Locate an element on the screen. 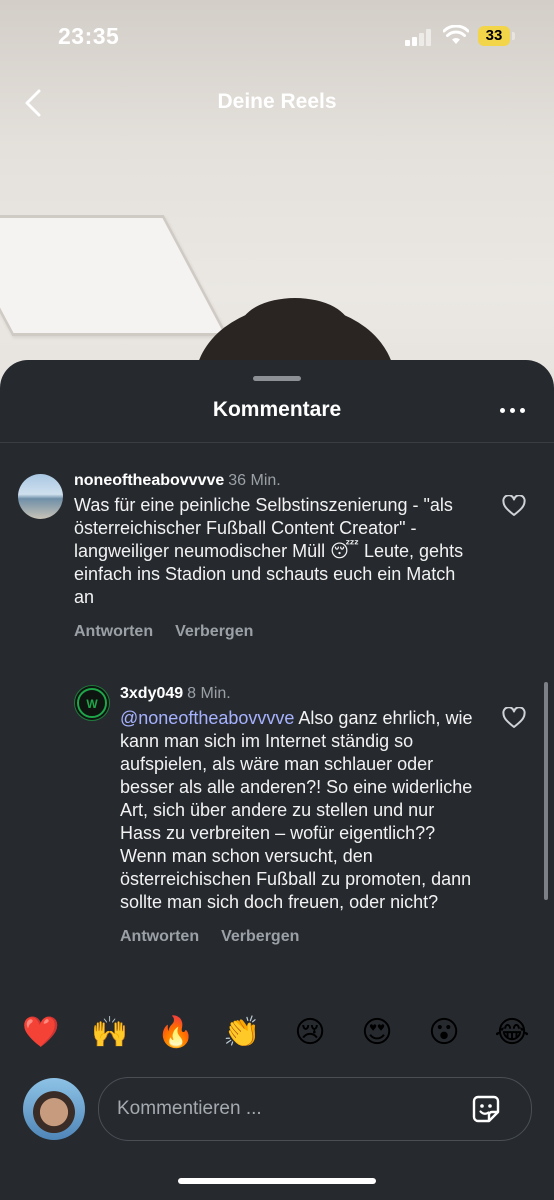 The image size is (554, 1200). status-time: 23:35 is located at coordinates (89, 36).